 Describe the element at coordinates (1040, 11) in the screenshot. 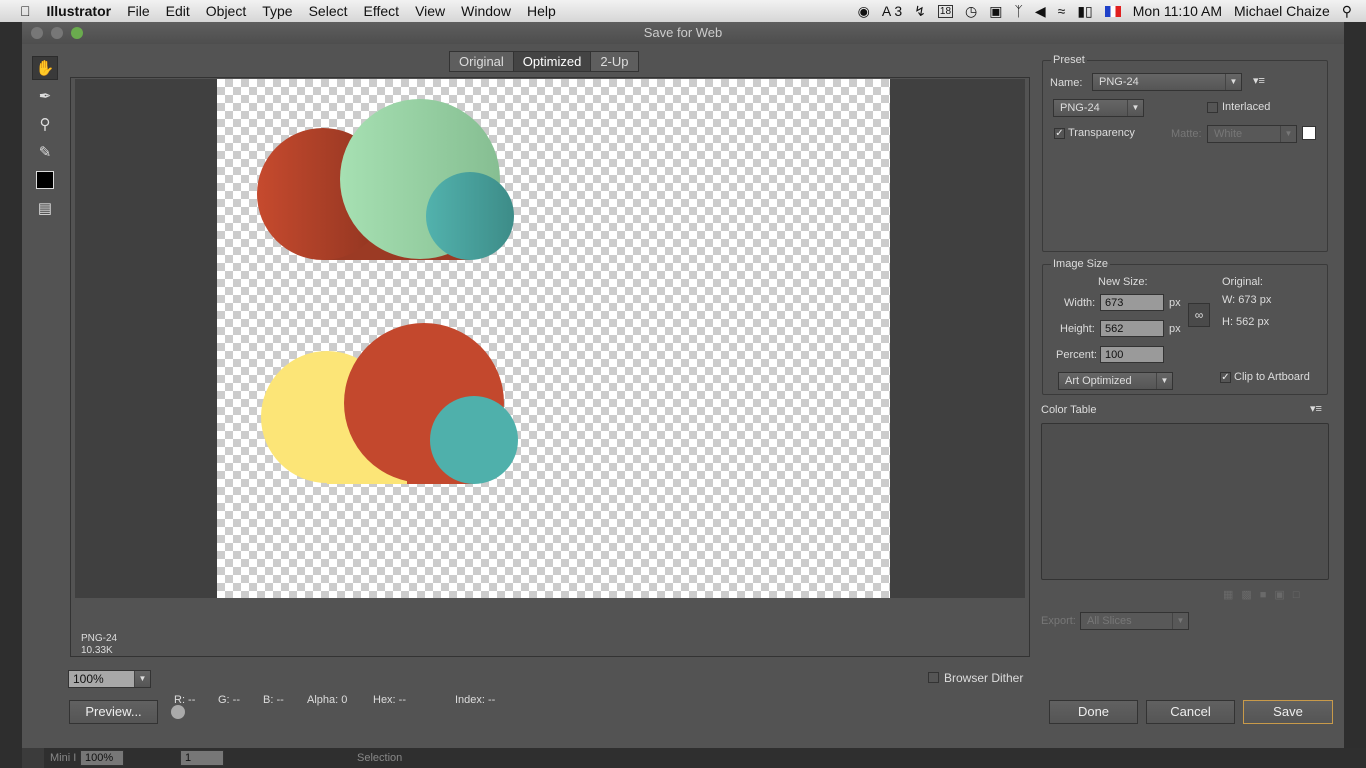

I see `volume-icon: ◀` at that location.